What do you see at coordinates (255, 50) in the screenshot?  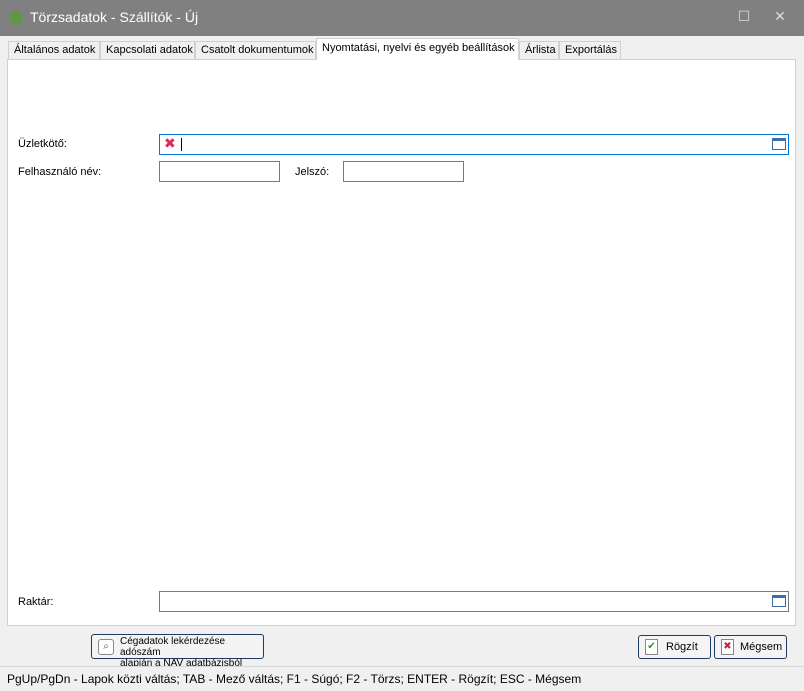 I see `tab-csatolt: Csatolt dokumentumok` at bounding box center [255, 50].